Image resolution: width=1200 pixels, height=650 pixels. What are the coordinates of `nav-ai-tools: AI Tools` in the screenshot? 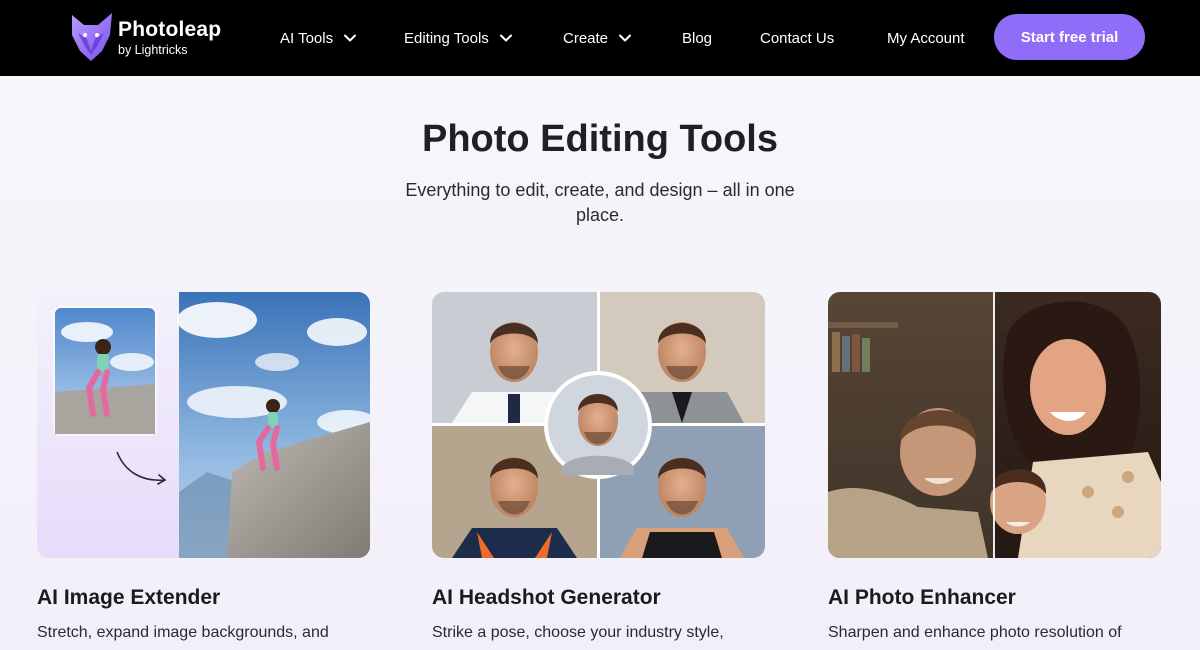 It's located at (318, 38).